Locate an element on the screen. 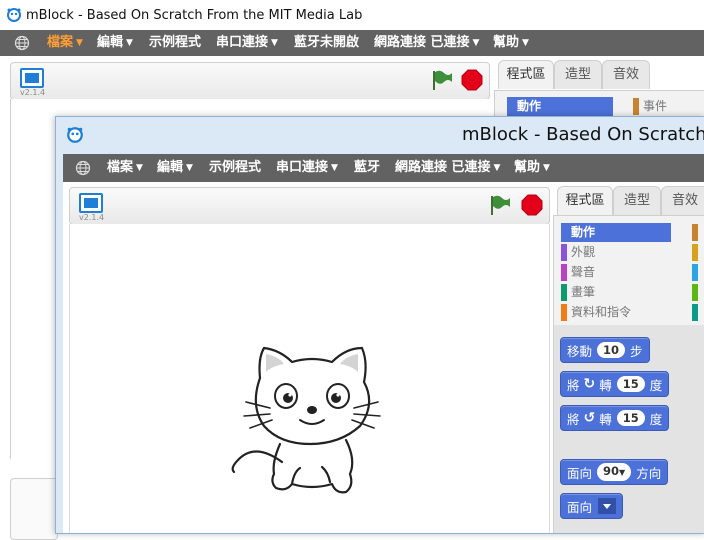  block-text: 移動 is located at coordinates (580, 351).